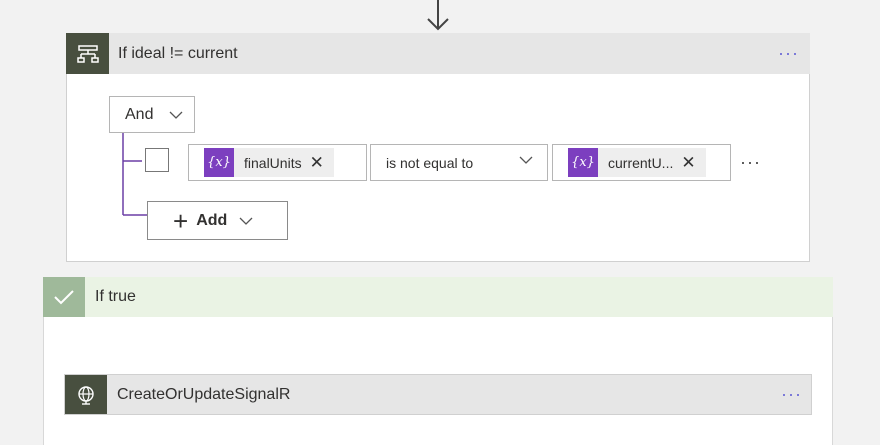 The image size is (880, 445). What do you see at coordinates (181, 220) in the screenshot?
I see `plus-icon: +` at bounding box center [181, 220].